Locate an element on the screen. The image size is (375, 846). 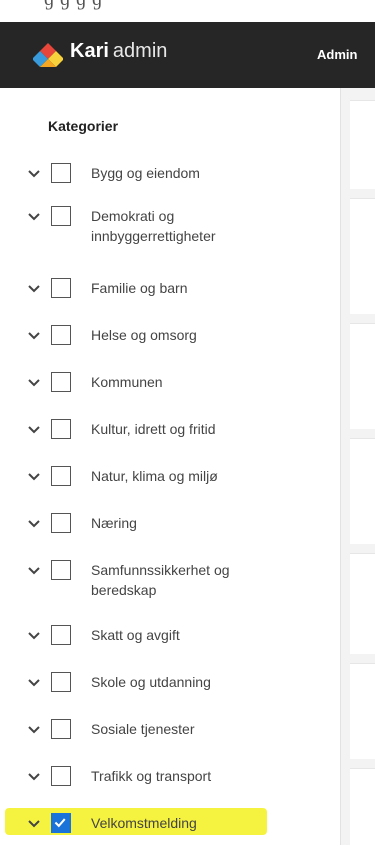
sidebar-title: Kategorier is located at coordinates (83, 126).